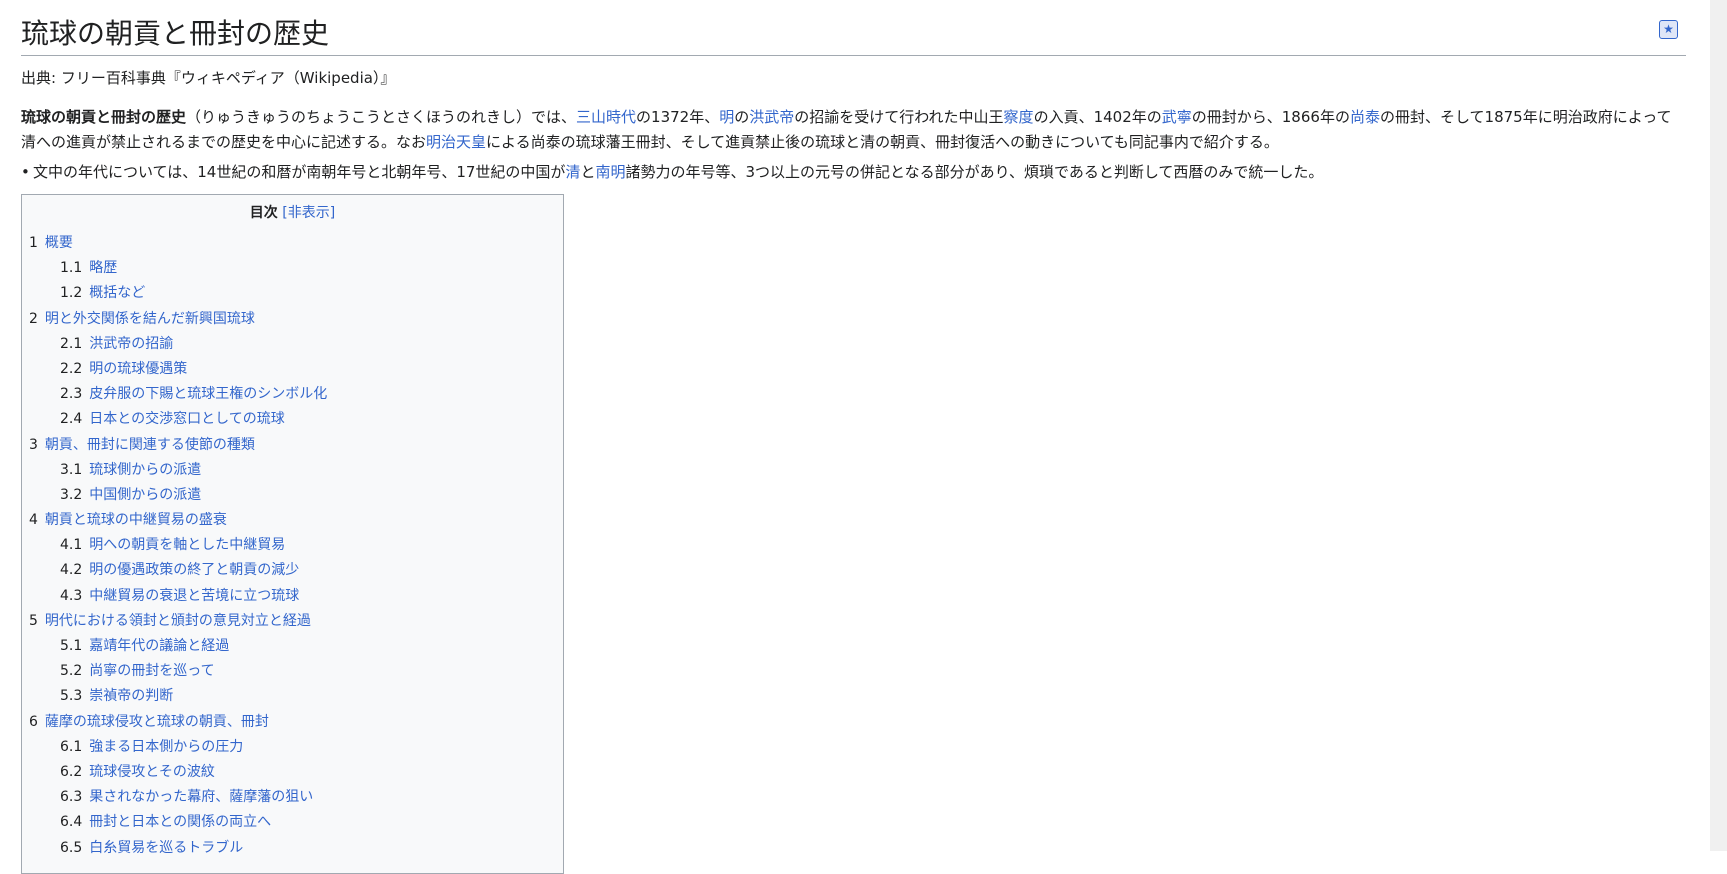  What do you see at coordinates (131, 696) in the screenshot?
I see `toc-item-text: 崇禎帝の判断` at bounding box center [131, 696].